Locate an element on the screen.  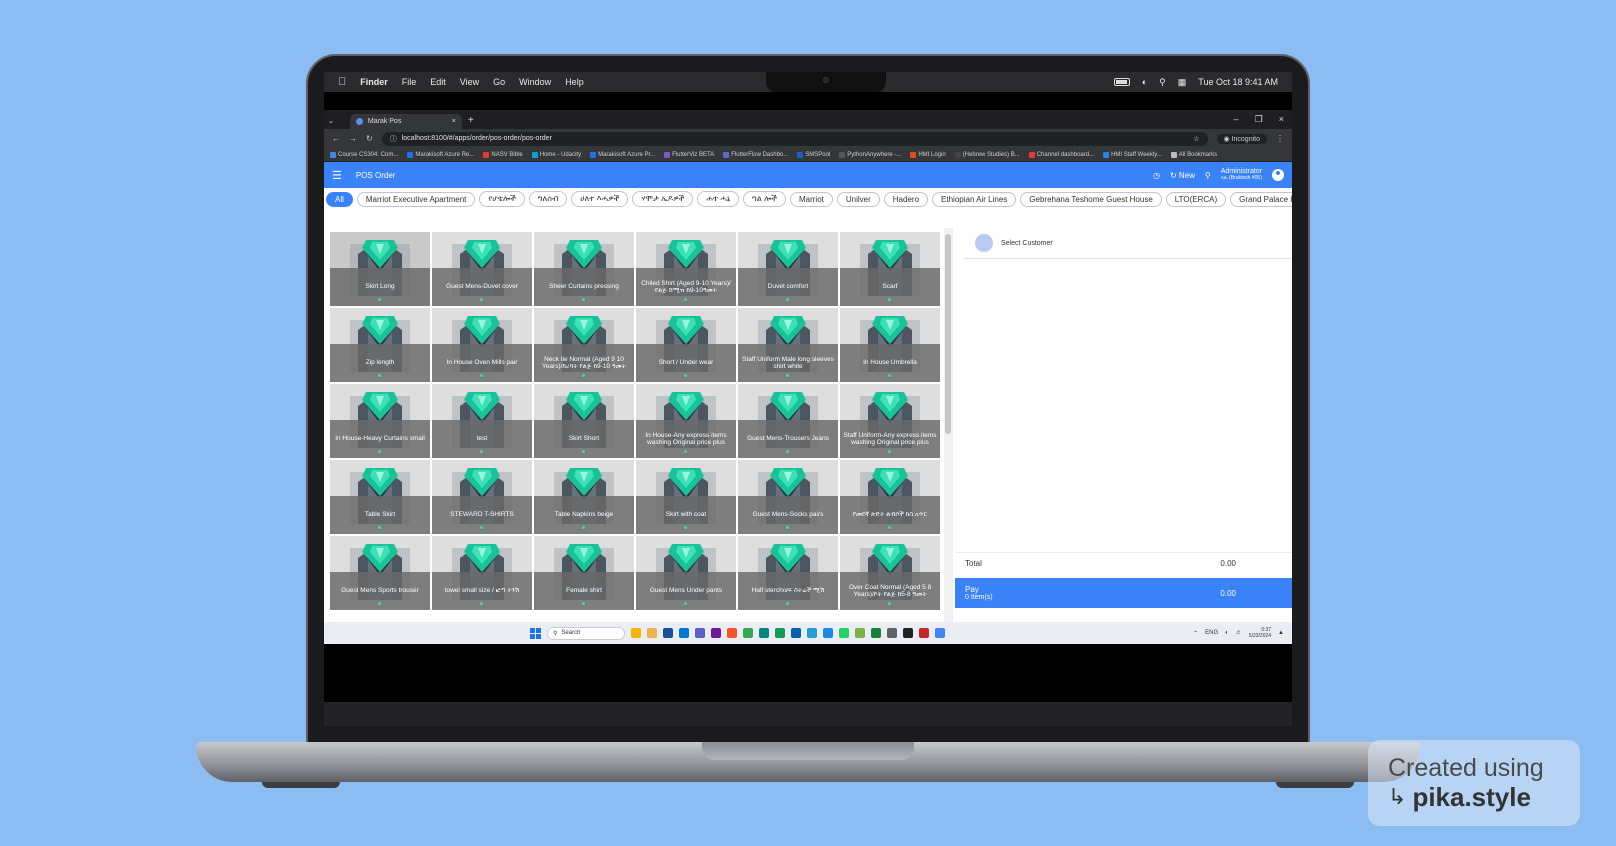
product-card: In House Umbrella is located at coordinates (890, 345).